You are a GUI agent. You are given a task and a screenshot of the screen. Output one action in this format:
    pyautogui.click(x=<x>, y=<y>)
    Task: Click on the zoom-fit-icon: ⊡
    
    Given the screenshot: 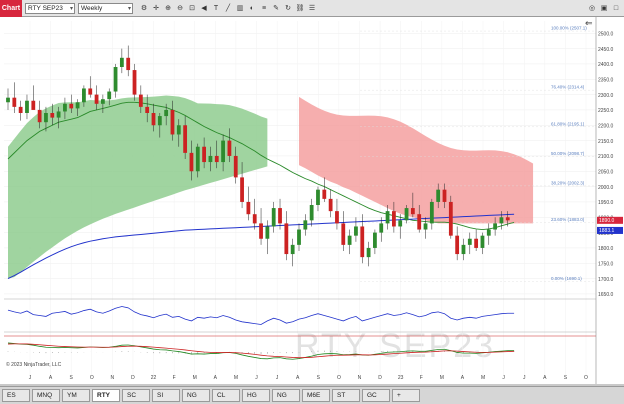 What is the action you would take?
    pyautogui.click(x=192, y=8)
    